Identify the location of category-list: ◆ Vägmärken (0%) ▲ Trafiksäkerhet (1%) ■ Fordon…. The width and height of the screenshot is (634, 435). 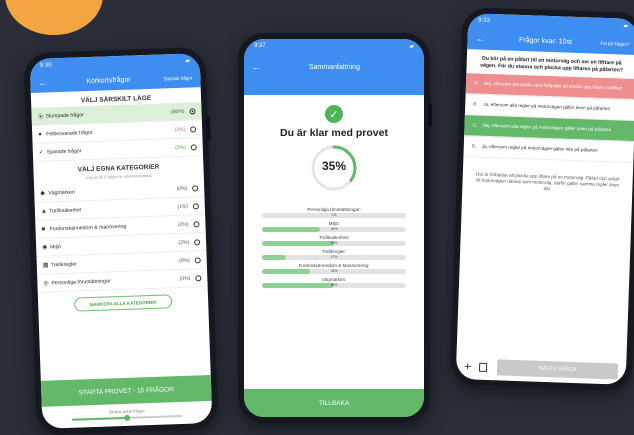
(120, 236).